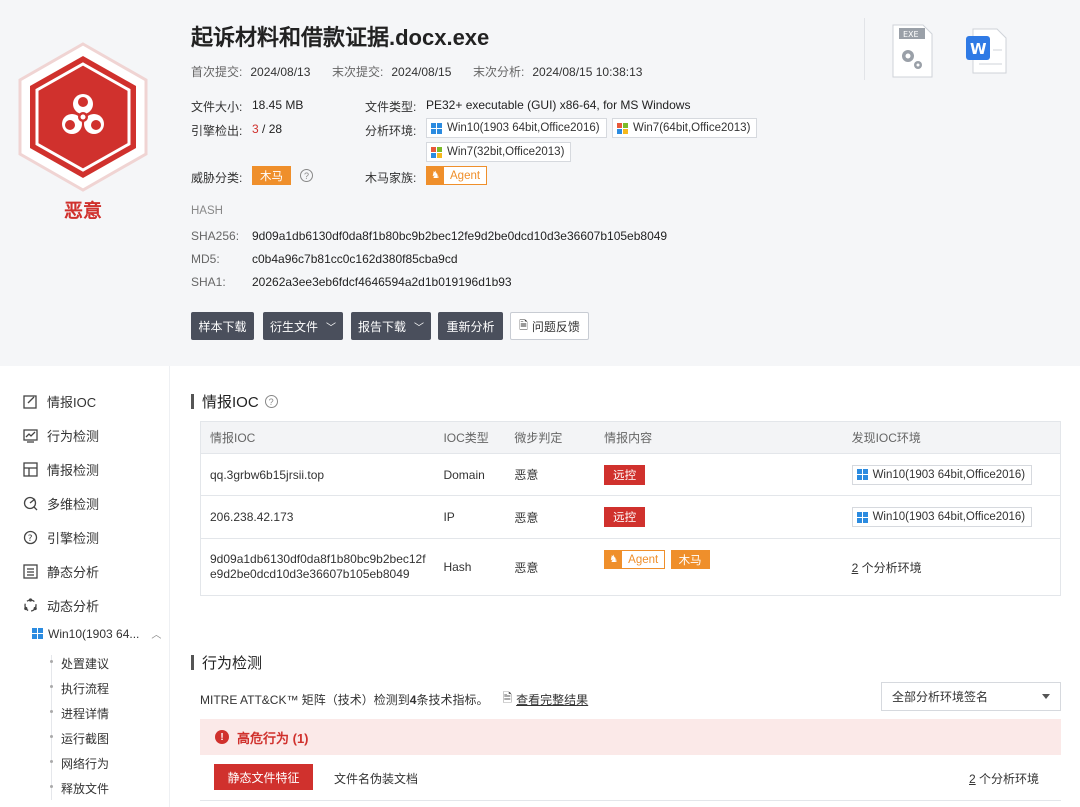  I want to click on engine-hits-value: 3 / 28, so click(267, 129).